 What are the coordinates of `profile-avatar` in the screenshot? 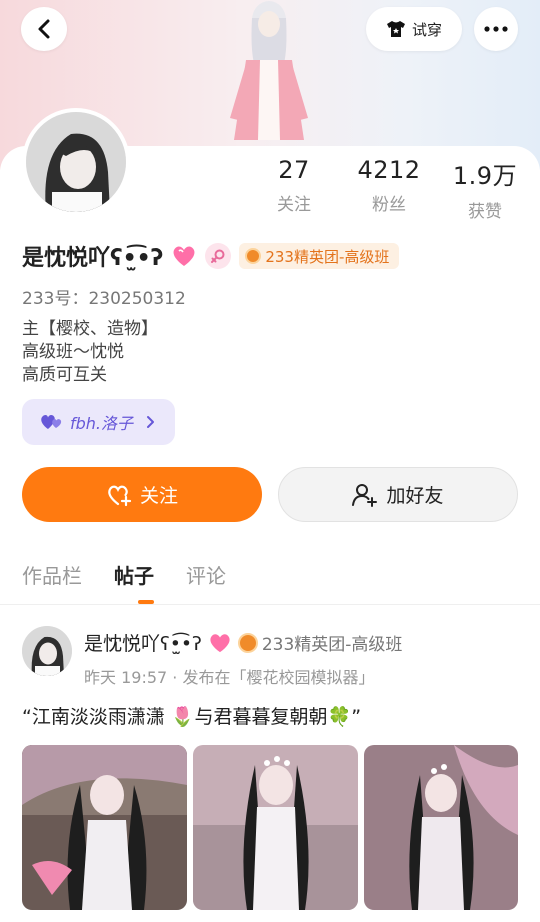 It's located at (76, 162).